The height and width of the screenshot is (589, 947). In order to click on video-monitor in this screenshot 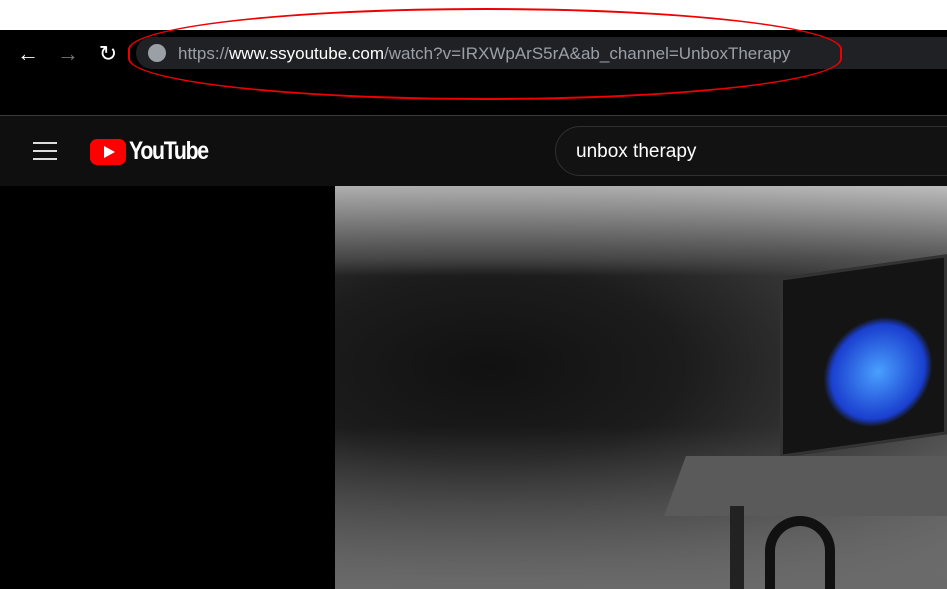, I will do `click(863, 356)`.